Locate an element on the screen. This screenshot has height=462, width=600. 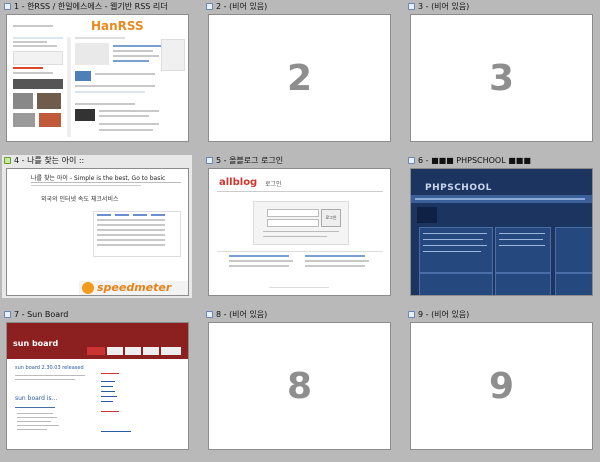
login-button: 로그인 is located at coordinates (331, 218).